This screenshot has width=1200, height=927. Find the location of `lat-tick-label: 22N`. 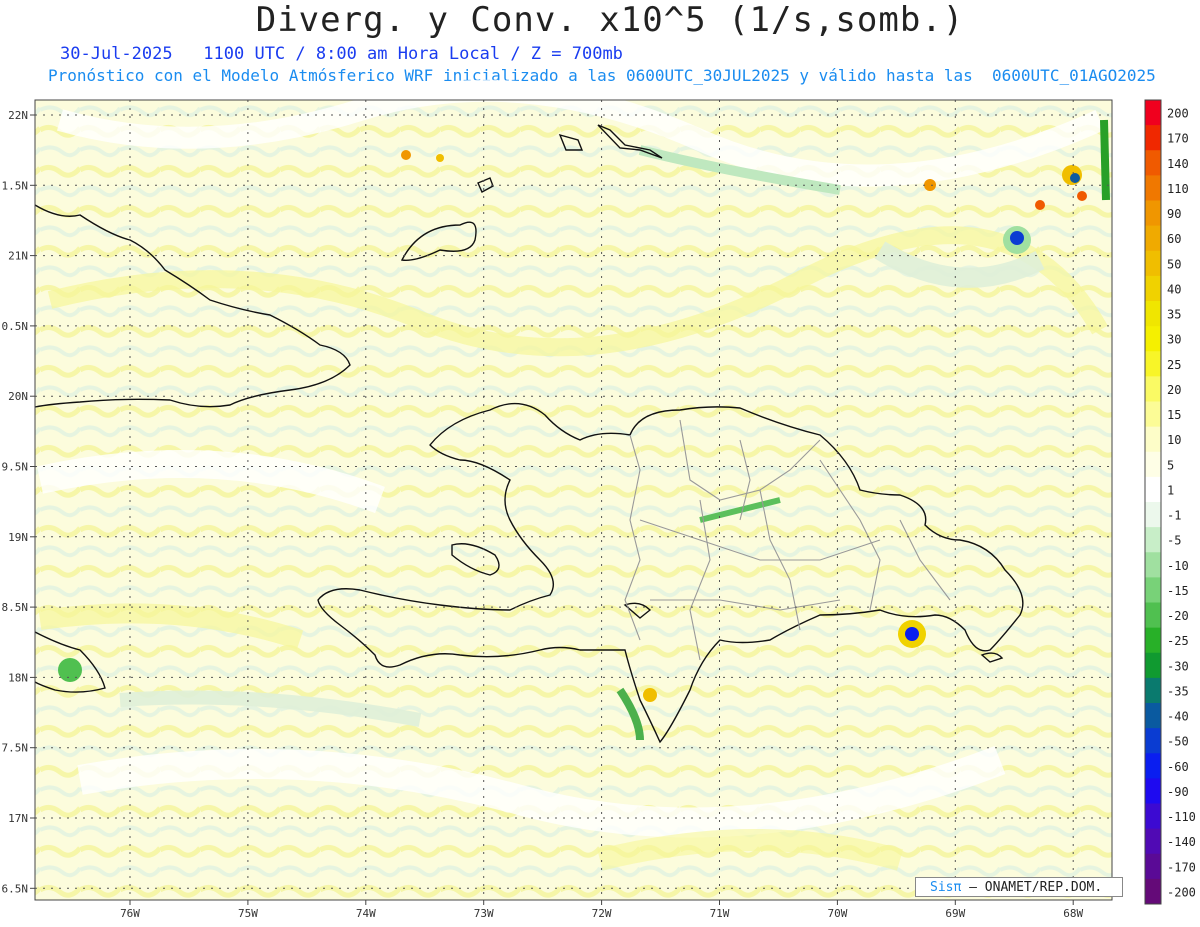

lat-tick-label: 22N is located at coordinates (18, 115).